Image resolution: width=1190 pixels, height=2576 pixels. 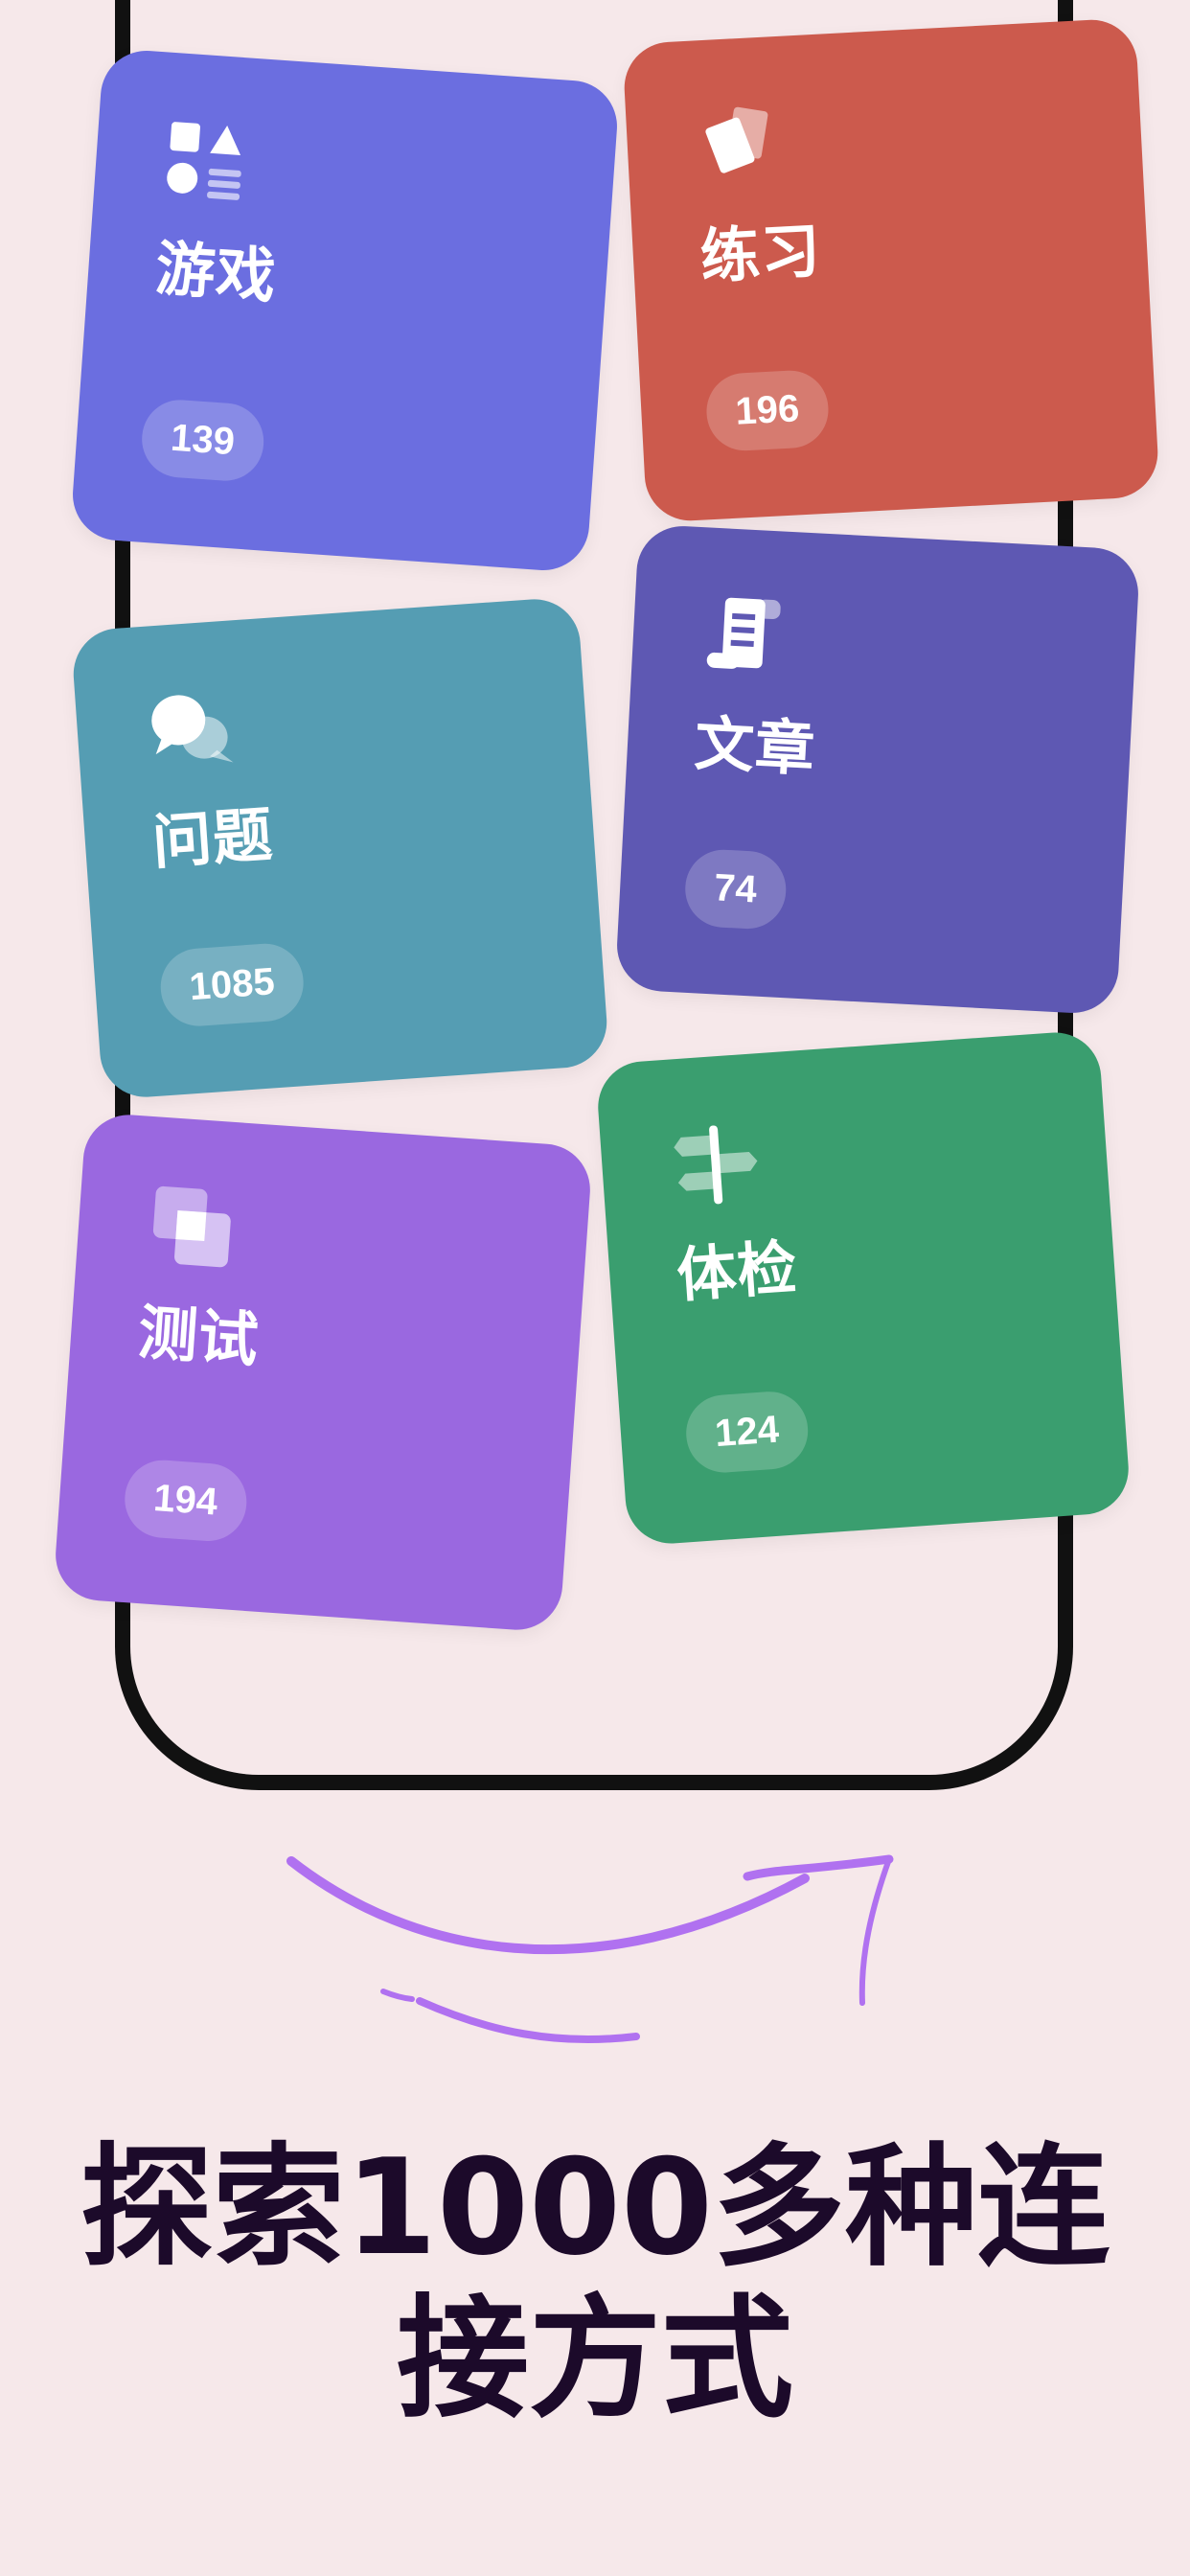 I want to click on category-title: 文章, so click(x=755, y=746).